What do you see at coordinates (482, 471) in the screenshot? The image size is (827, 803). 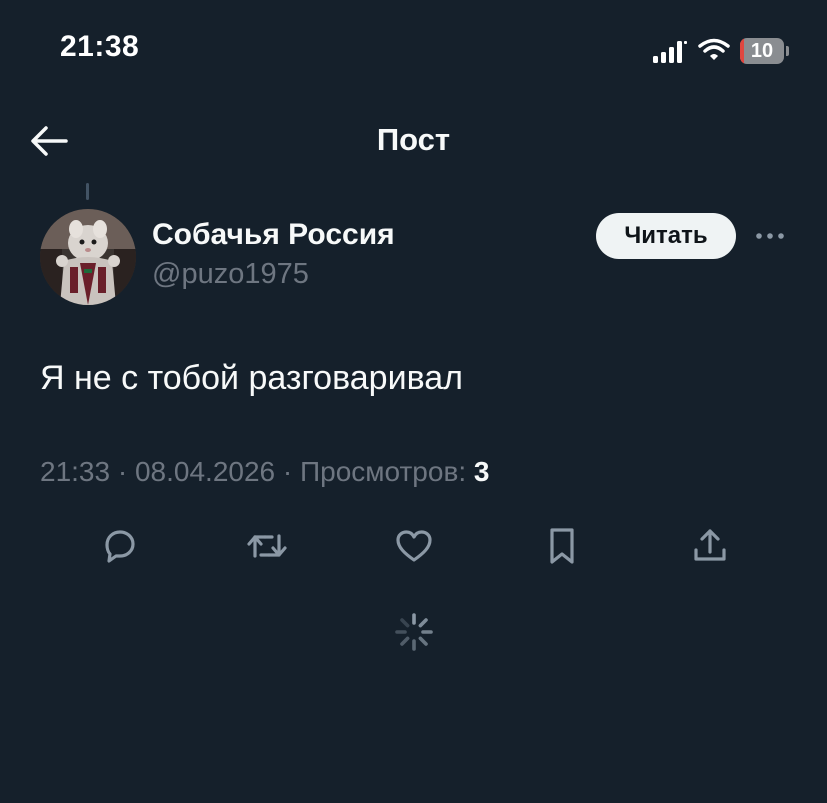 I see `views-count: 3` at bounding box center [482, 471].